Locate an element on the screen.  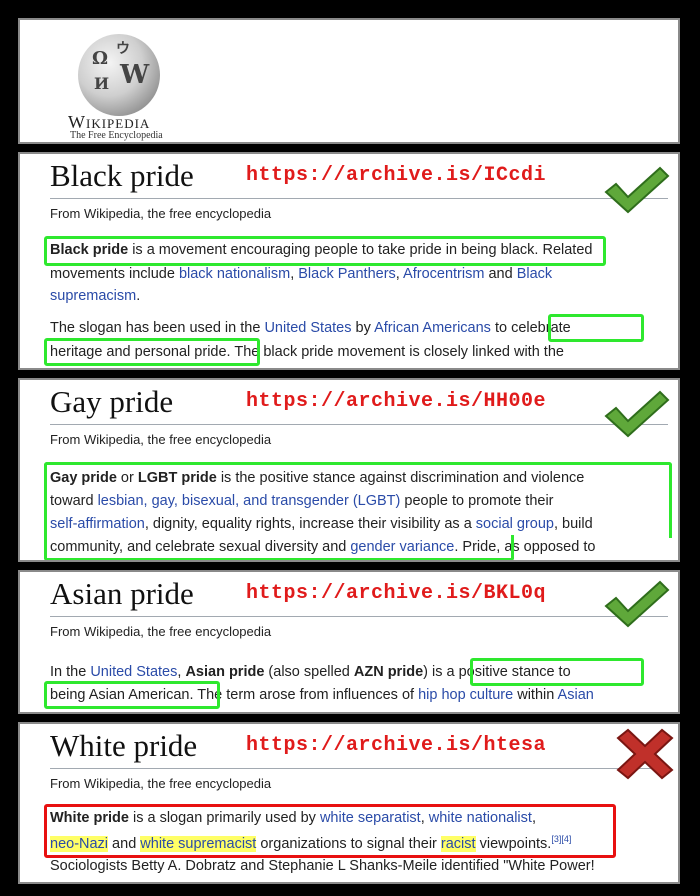
article-link: supremacism is located at coordinates (93, 296).